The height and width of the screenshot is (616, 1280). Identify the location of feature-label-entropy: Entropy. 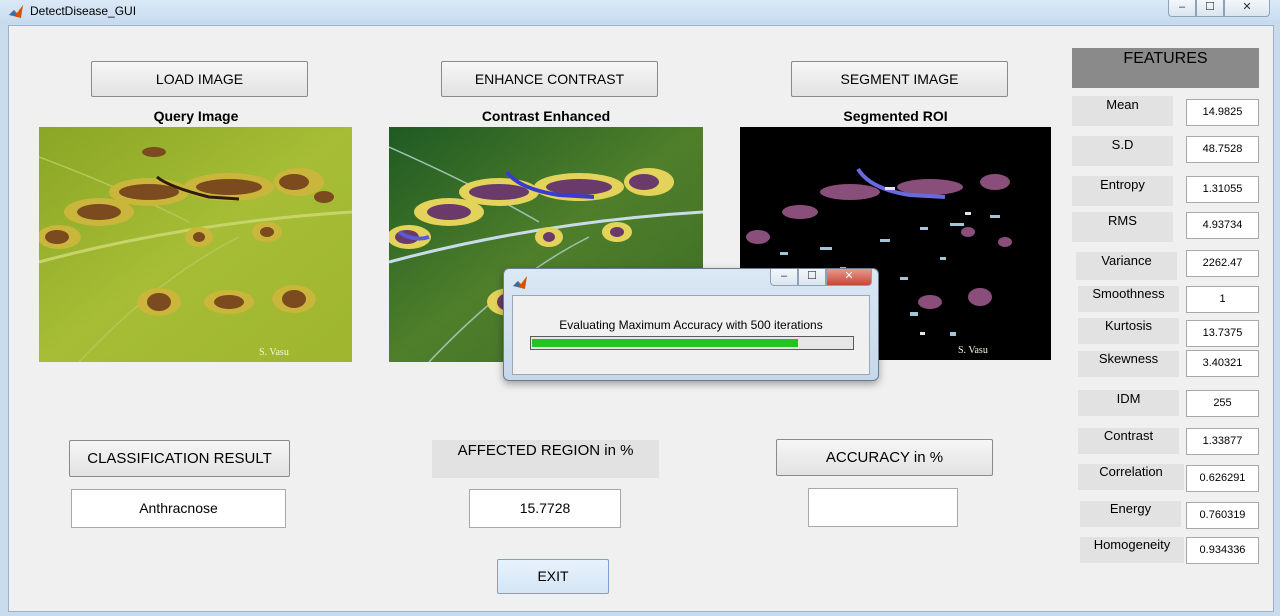
(1122, 191).